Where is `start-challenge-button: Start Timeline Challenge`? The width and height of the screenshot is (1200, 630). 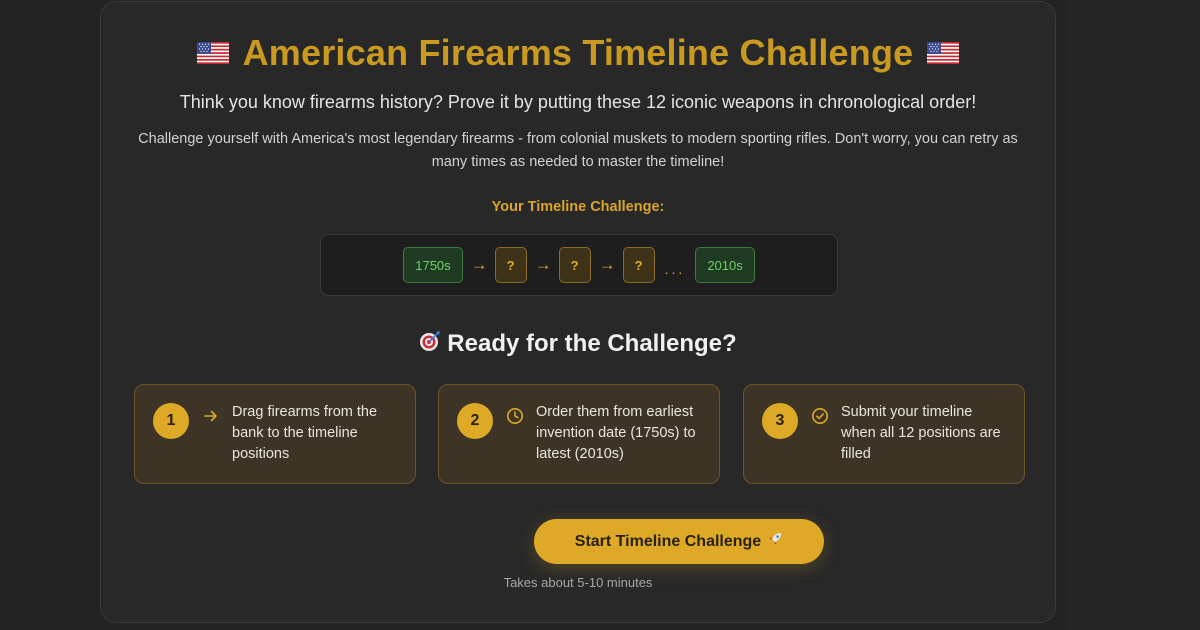
start-challenge-button: Start Timeline Challenge is located at coordinates (679, 541).